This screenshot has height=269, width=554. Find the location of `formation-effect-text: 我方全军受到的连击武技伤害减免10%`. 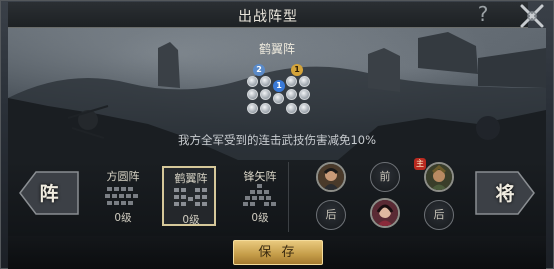

formation-effect-text: 我方全军受到的连击武技伤害减免10% is located at coordinates (277, 140).